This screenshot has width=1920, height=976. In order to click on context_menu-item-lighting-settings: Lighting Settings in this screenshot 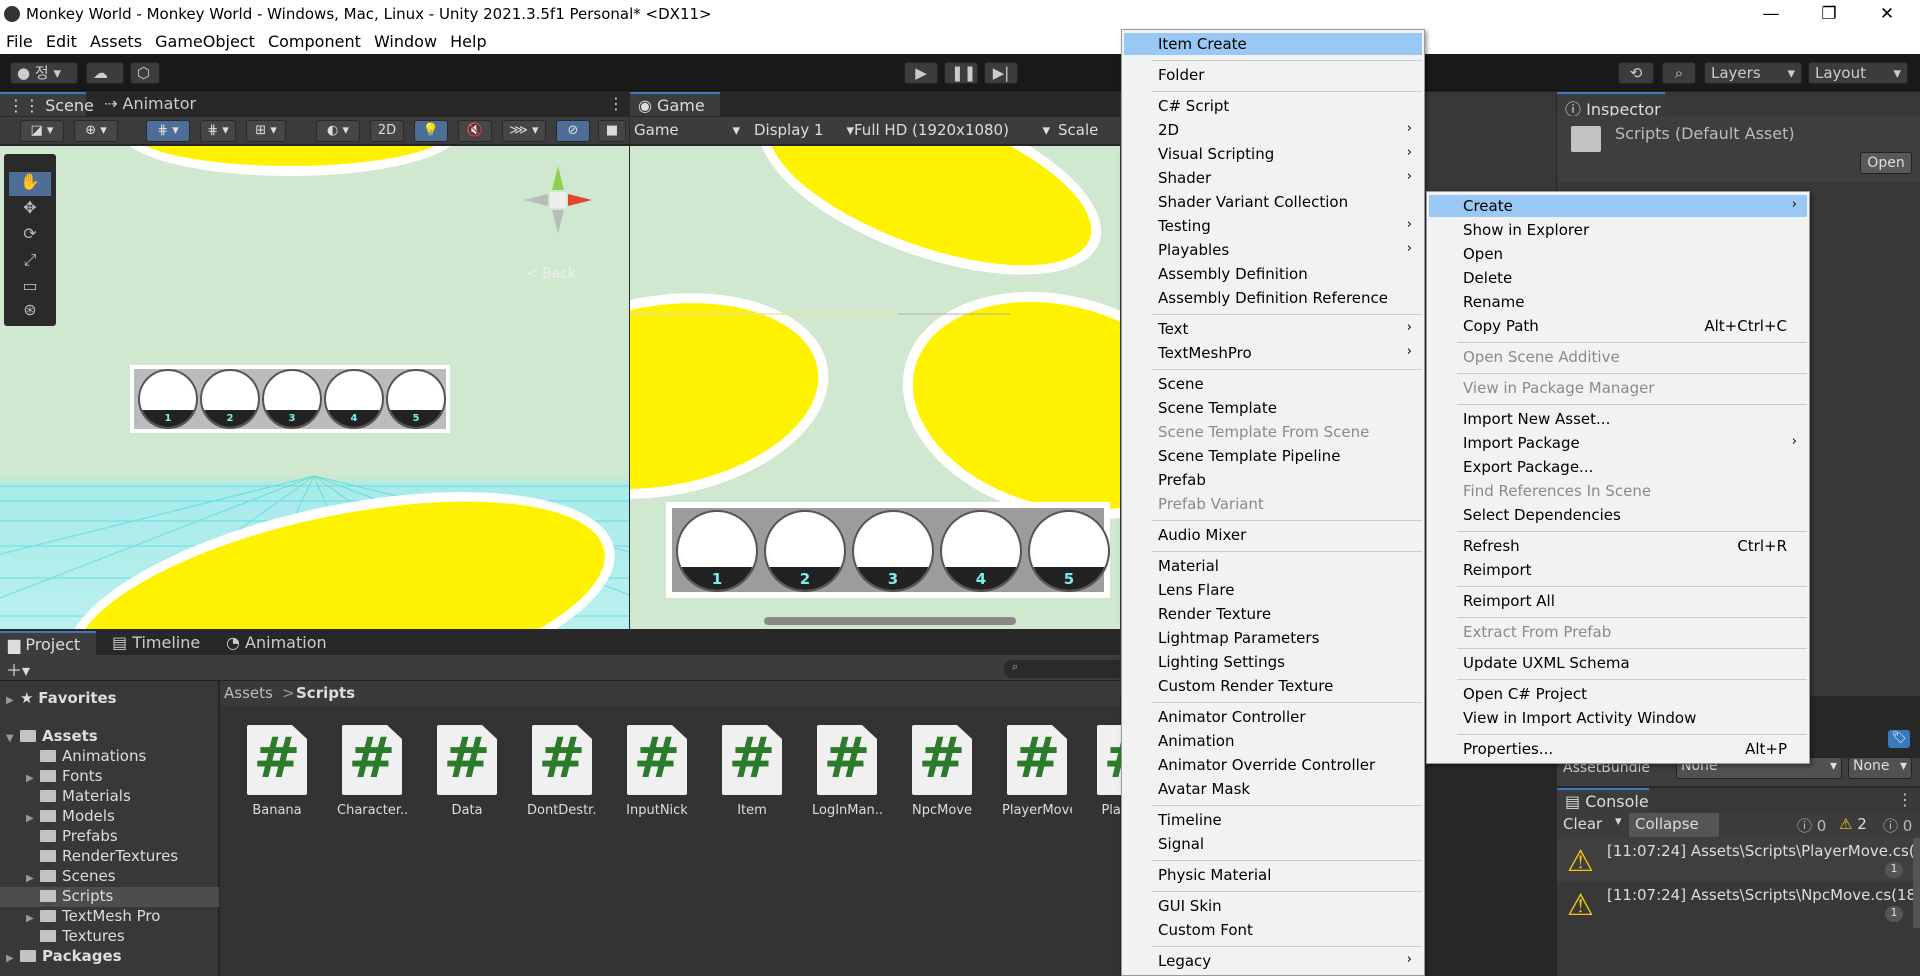, I will do `click(1273, 662)`.